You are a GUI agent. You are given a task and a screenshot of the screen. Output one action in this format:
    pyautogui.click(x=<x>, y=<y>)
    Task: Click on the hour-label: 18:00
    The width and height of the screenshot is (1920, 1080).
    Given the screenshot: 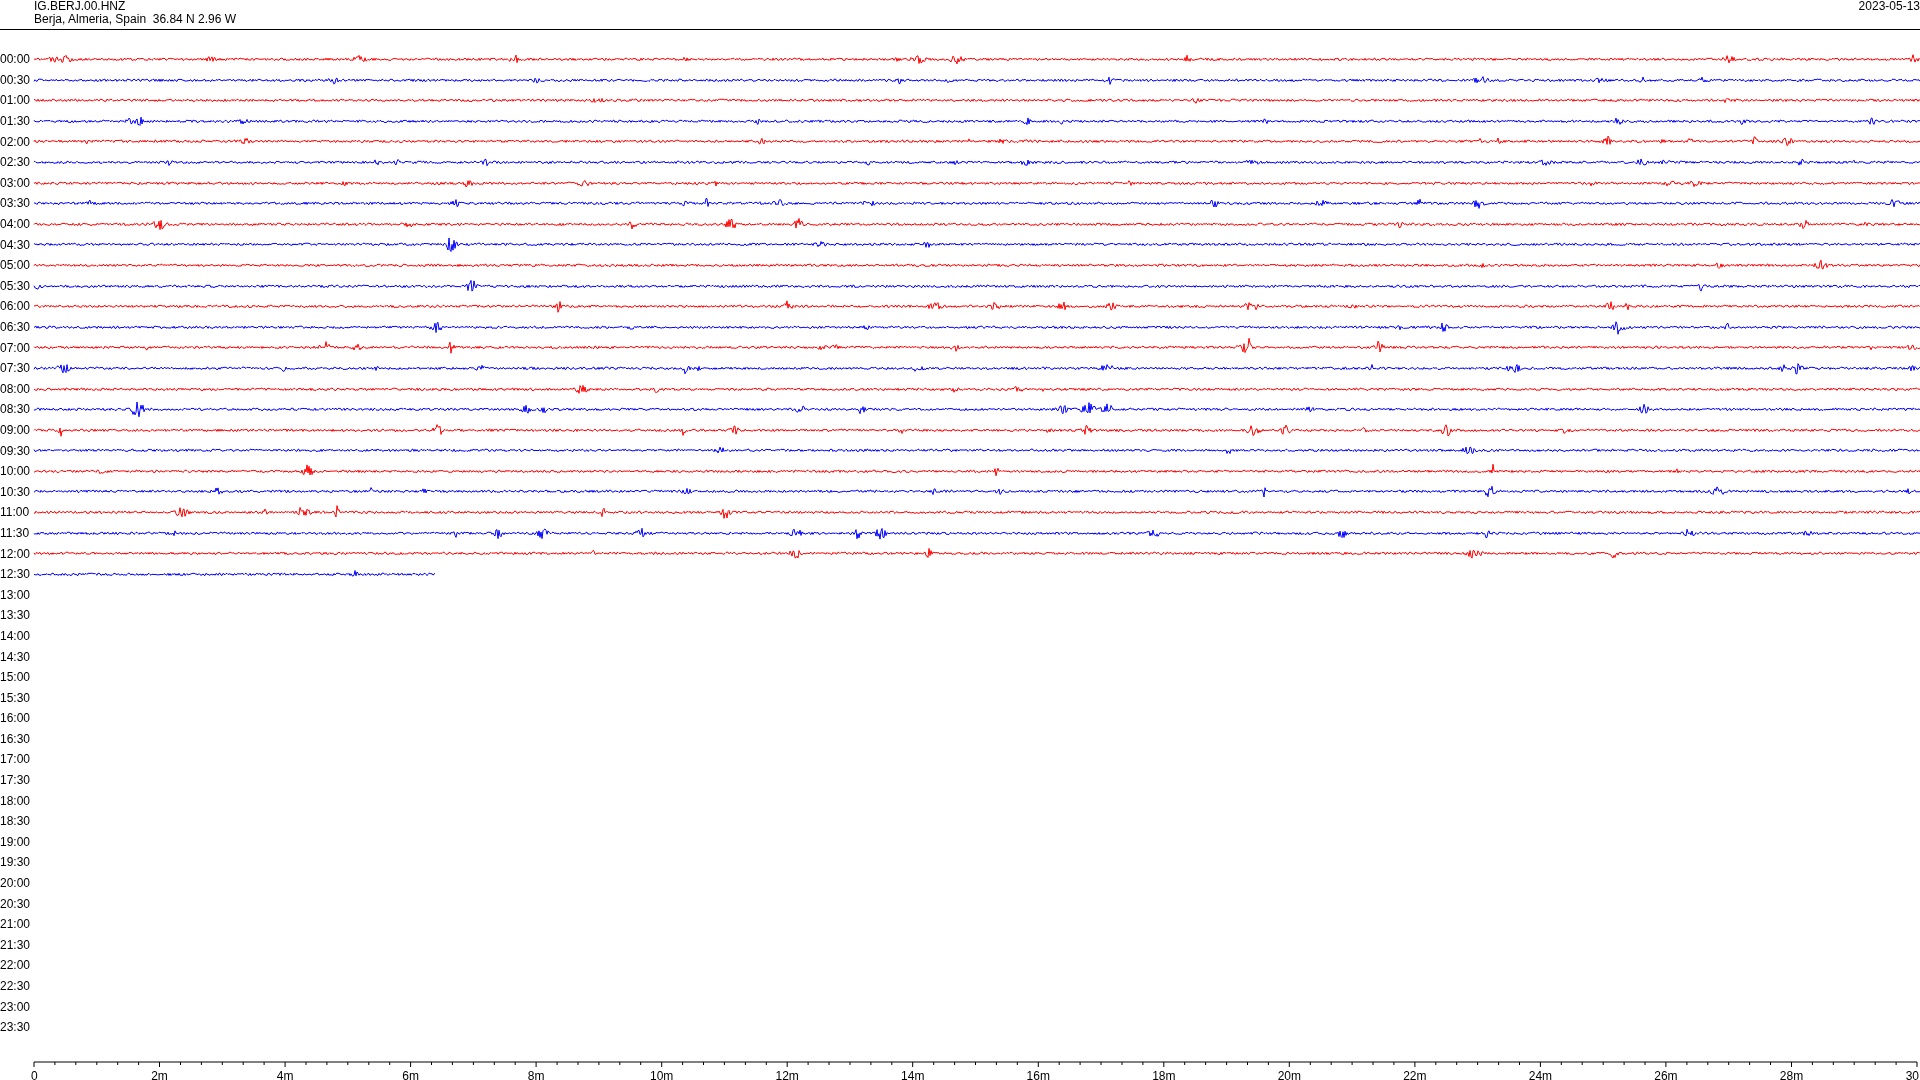 What is the action you would take?
    pyautogui.click(x=16, y=800)
    